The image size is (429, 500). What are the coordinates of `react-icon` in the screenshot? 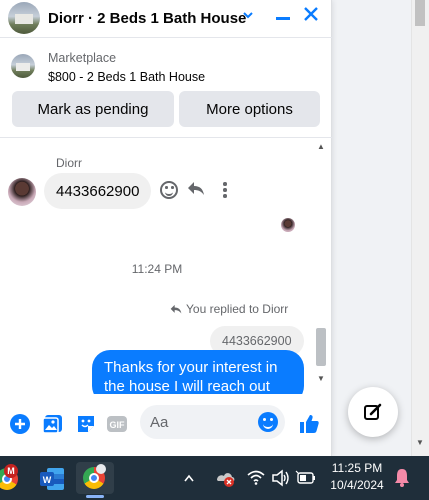 It's located at (169, 190).